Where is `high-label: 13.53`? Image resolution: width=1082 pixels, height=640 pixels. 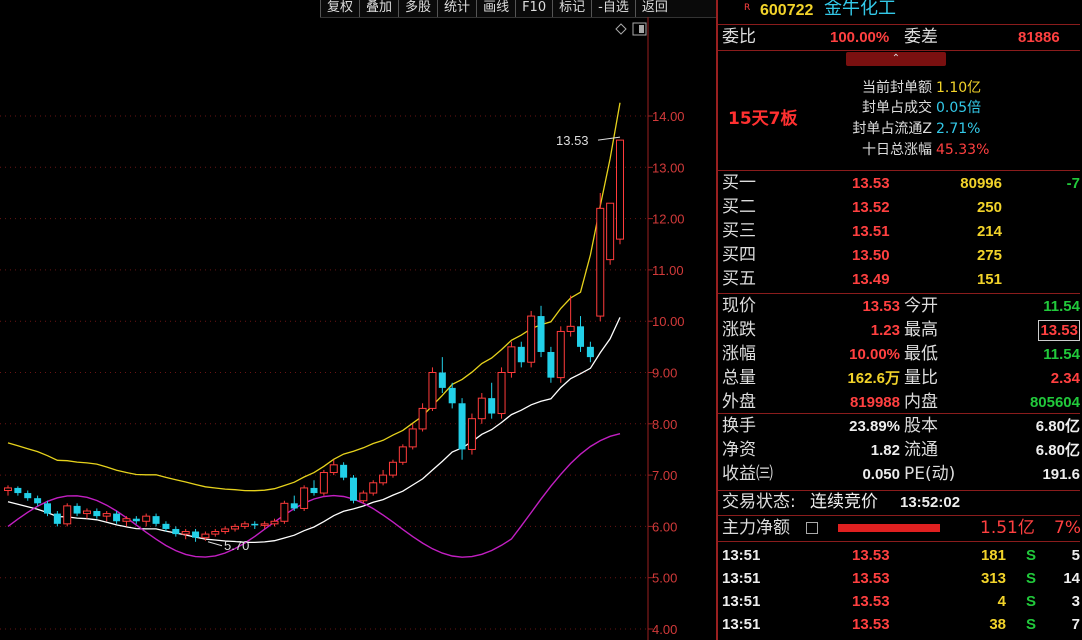
high-label: 13.53 is located at coordinates (572, 140).